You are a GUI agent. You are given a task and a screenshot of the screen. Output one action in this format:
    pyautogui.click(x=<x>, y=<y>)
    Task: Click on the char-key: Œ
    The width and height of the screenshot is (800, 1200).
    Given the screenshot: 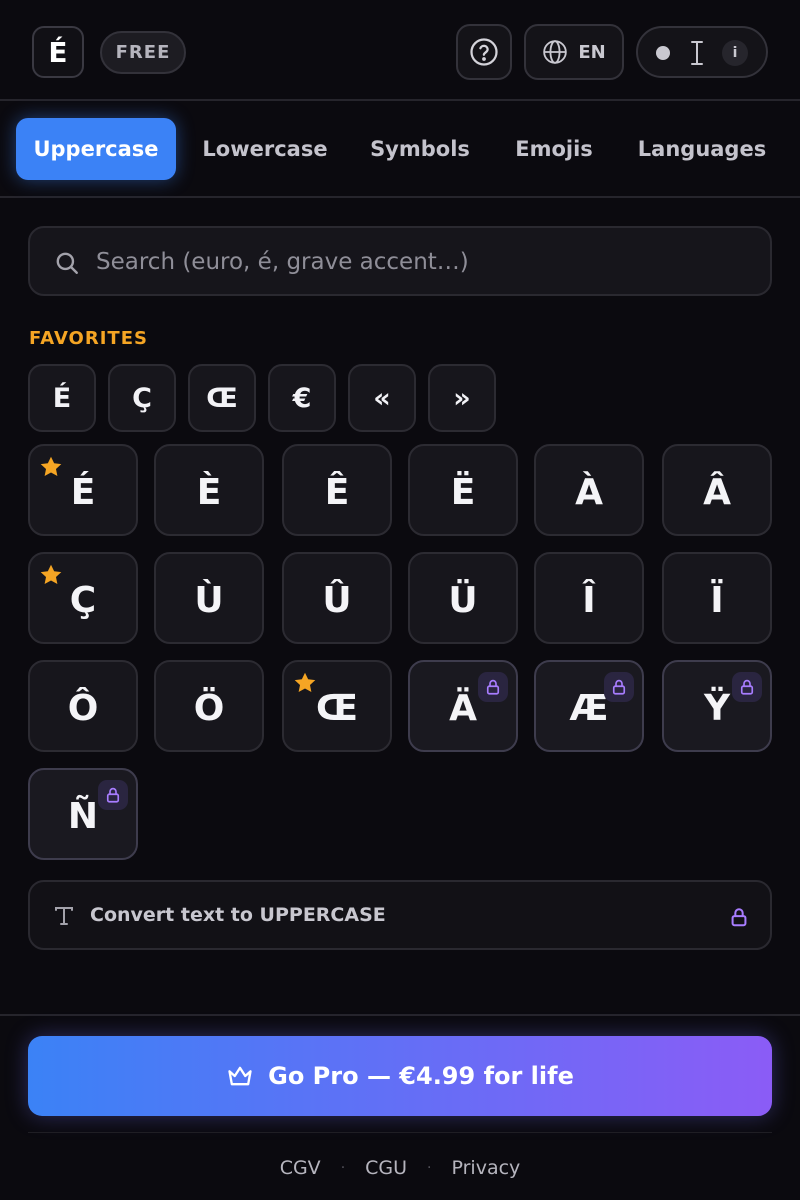 What is the action you would take?
    pyautogui.click(x=337, y=706)
    